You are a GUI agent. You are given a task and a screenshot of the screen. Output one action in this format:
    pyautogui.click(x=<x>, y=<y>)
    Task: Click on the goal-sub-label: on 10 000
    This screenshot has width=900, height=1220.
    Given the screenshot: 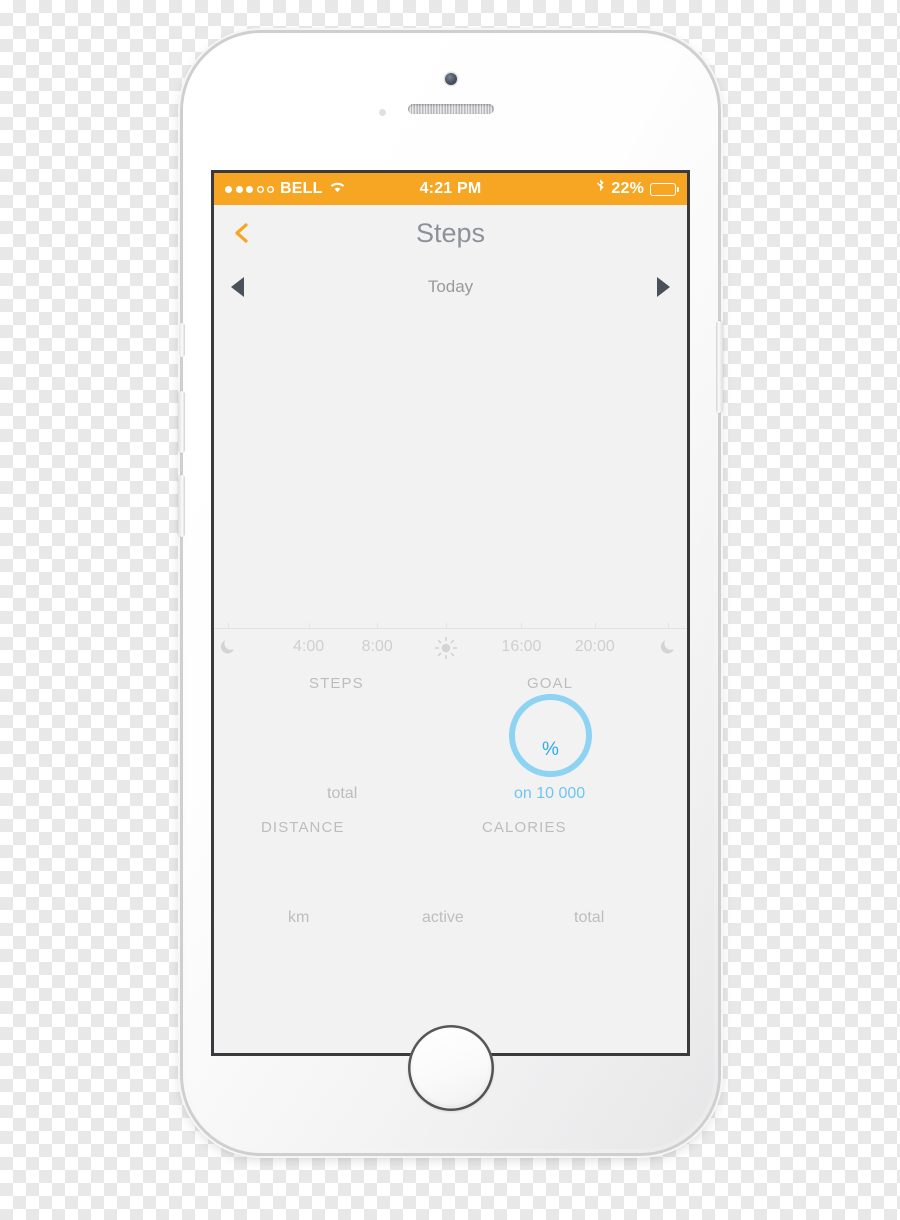 What is the action you would take?
    pyautogui.click(x=550, y=793)
    